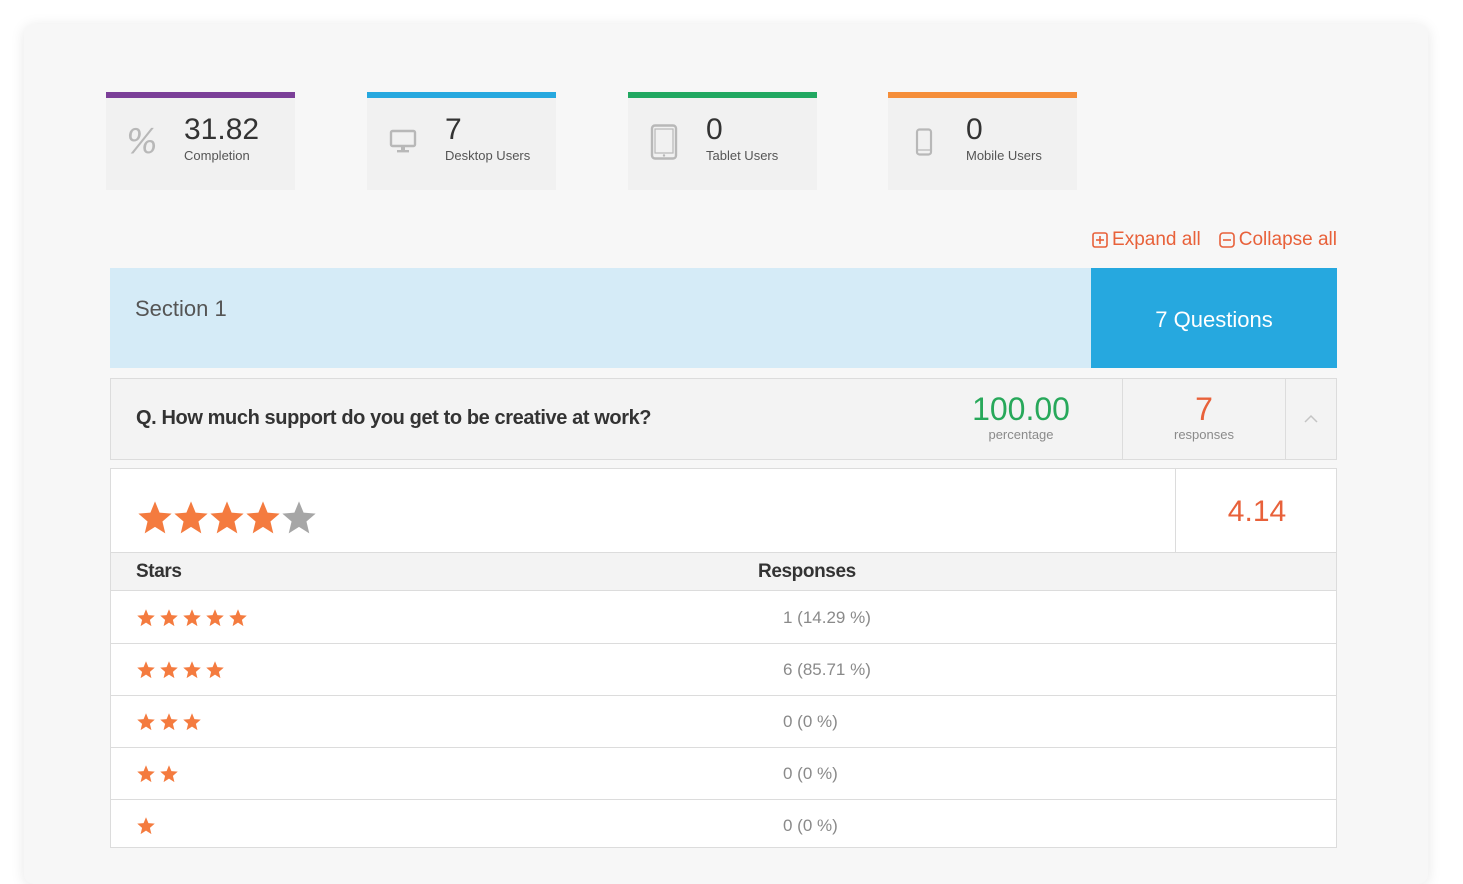 The image size is (1463, 884). I want to click on tablet-icon, so click(664, 142).